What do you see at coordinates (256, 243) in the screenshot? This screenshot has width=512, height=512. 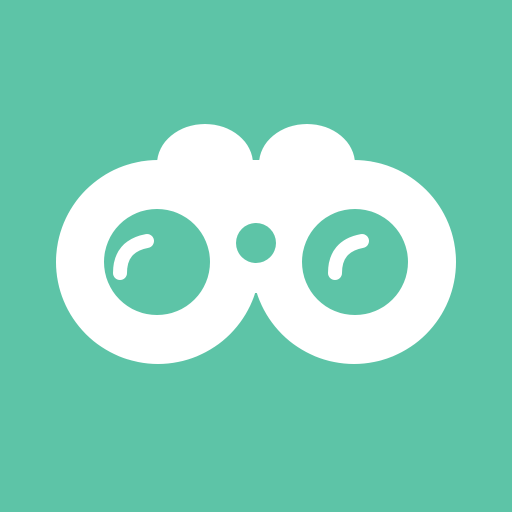 I see `focus-knob` at bounding box center [256, 243].